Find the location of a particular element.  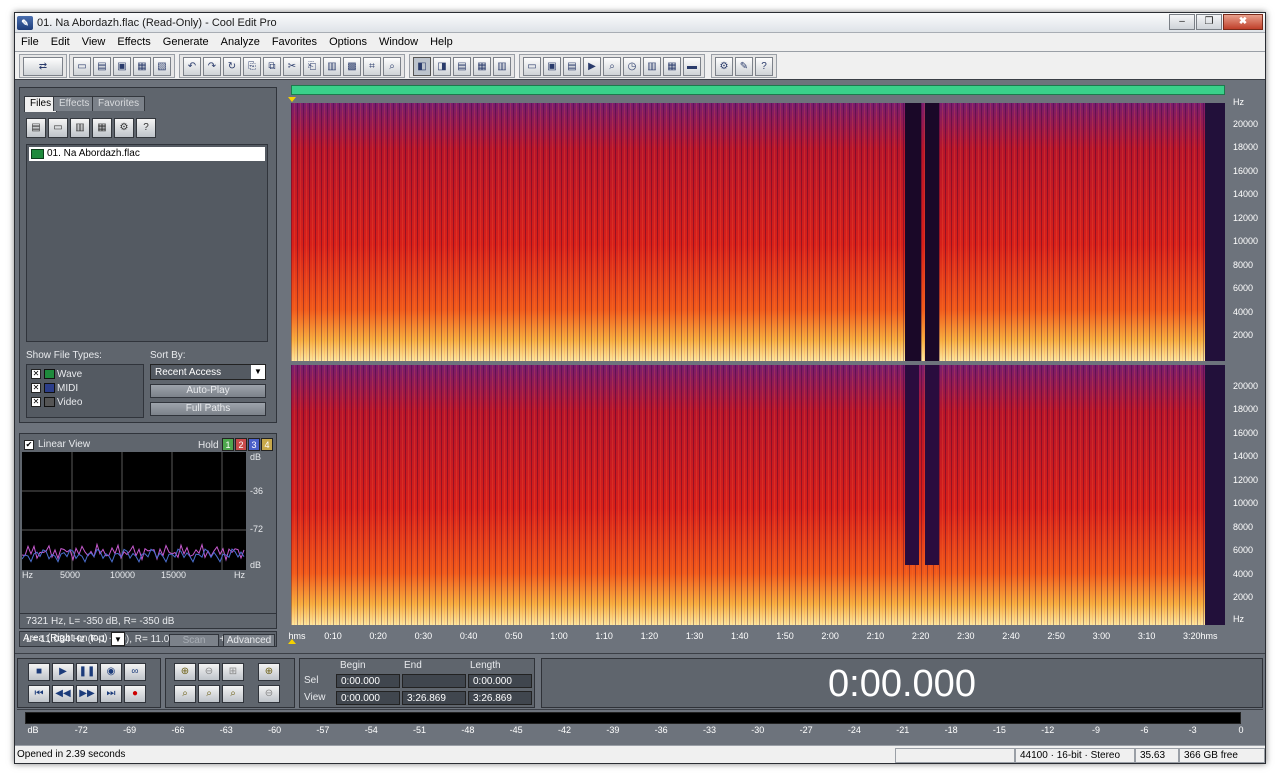

copy-icon: ⎘ is located at coordinates (252, 66).